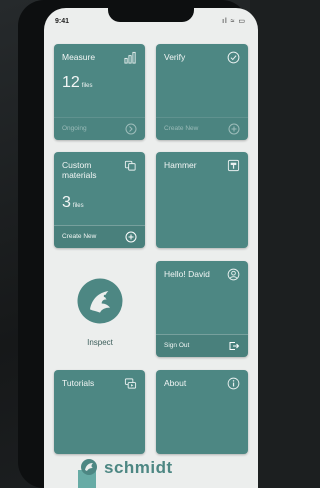 The image size is (320, 488). Describe the element at coordinates (234, 21) in the screenshot. I see `status-icons: ıl ≈ ▭` at that location.